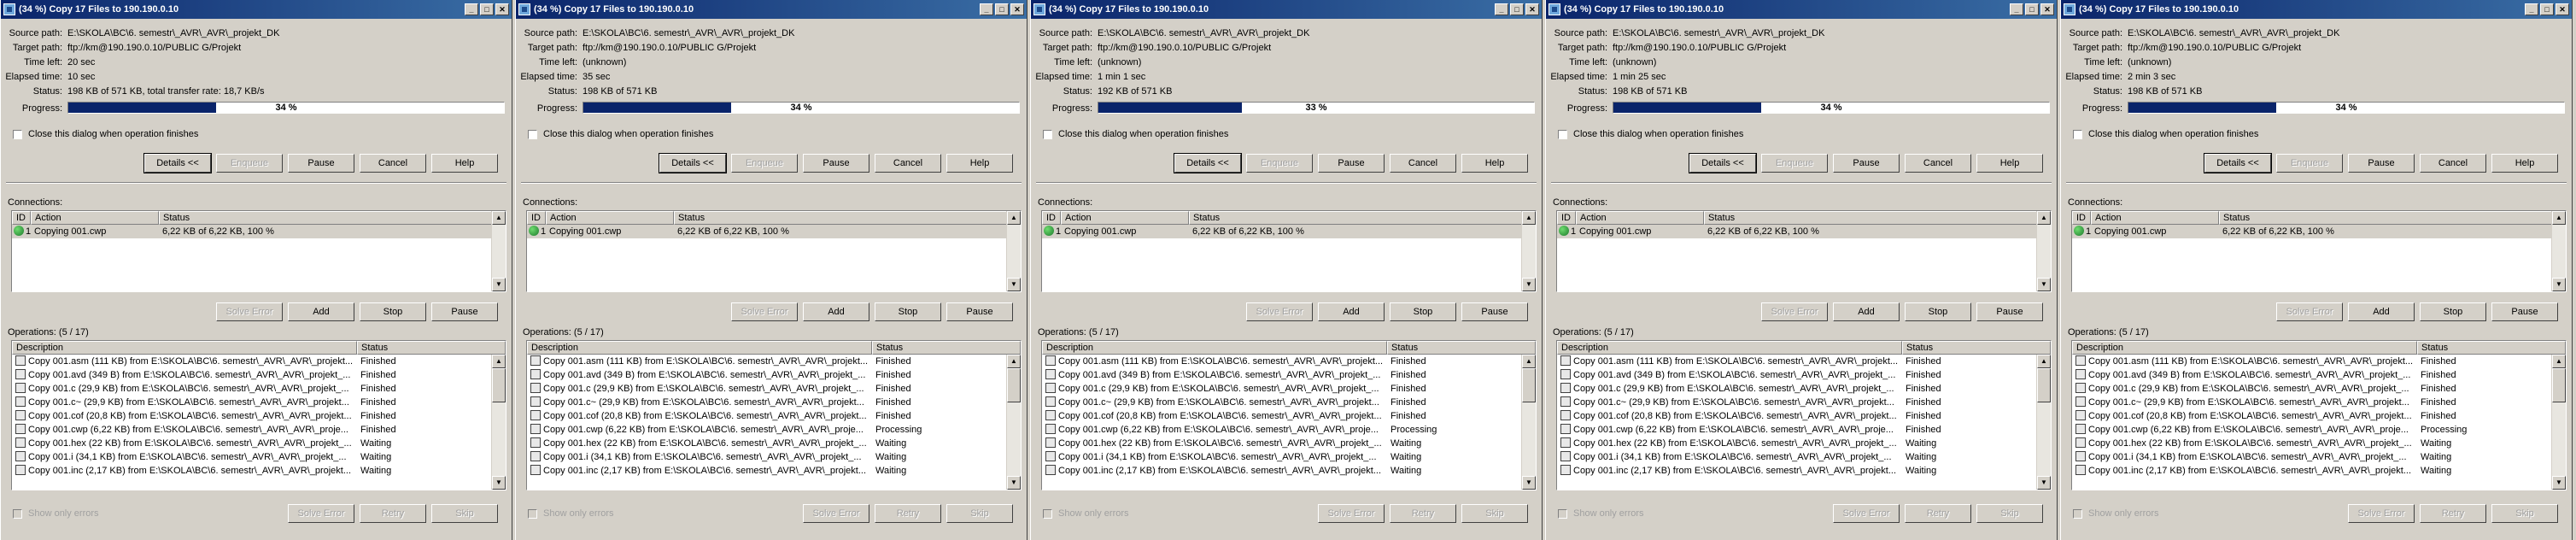  What do you see at coordinates (847, 218) in the screenshot?
I see `col-status: Status` at bounding box center [847, 218].